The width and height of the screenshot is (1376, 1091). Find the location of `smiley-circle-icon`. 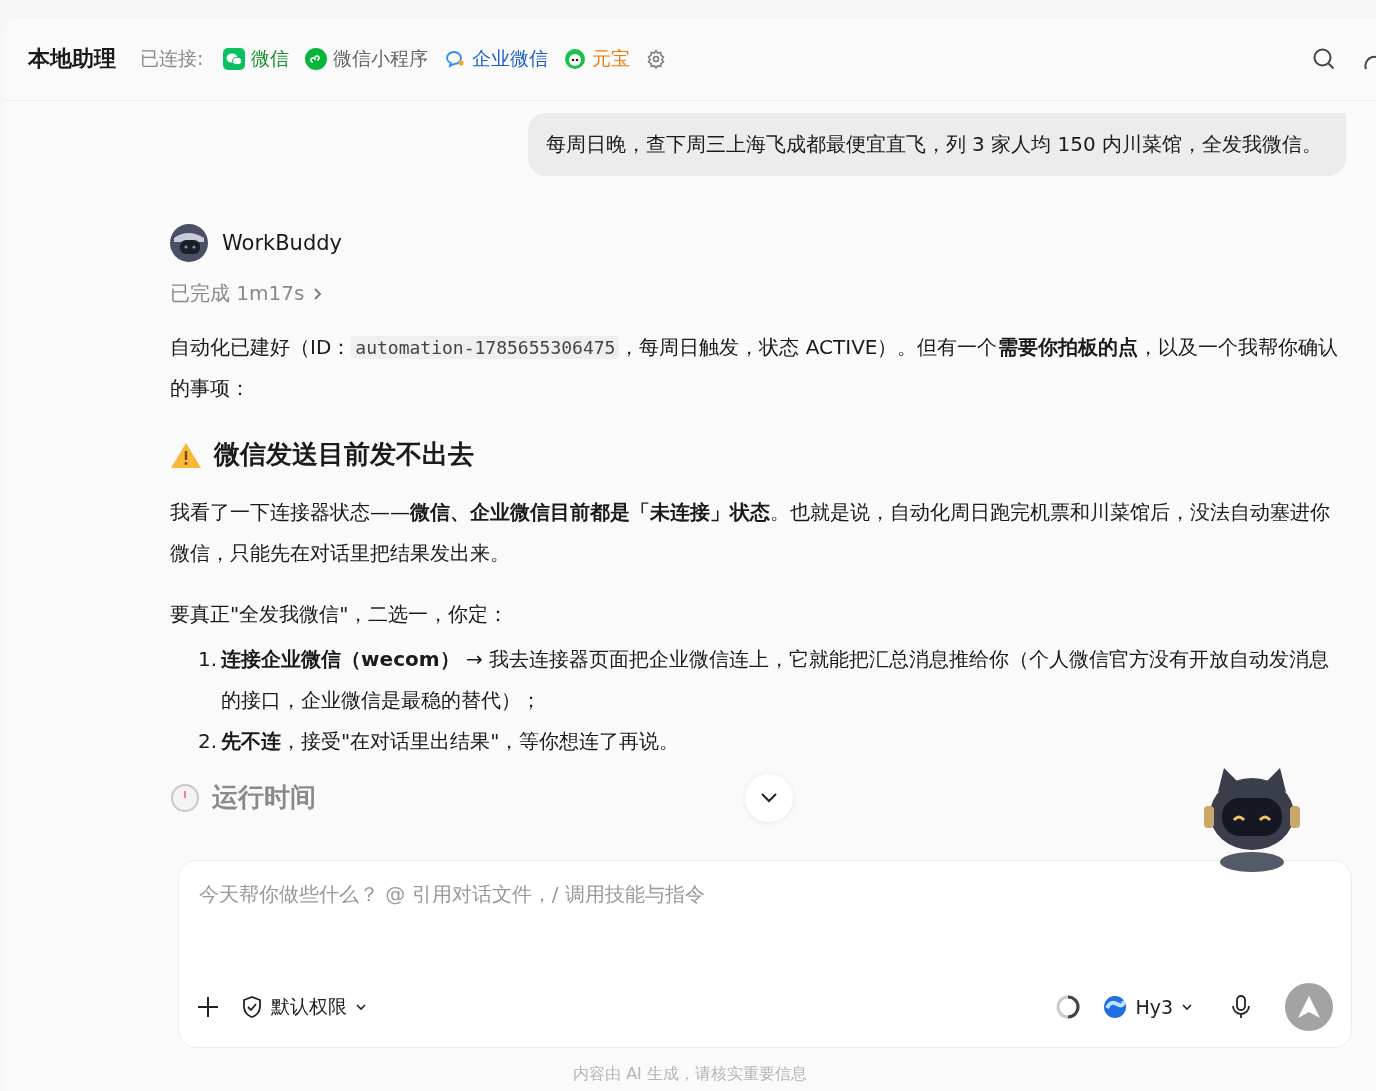

smiley-circle-icon is located at coordinates (575, 59).